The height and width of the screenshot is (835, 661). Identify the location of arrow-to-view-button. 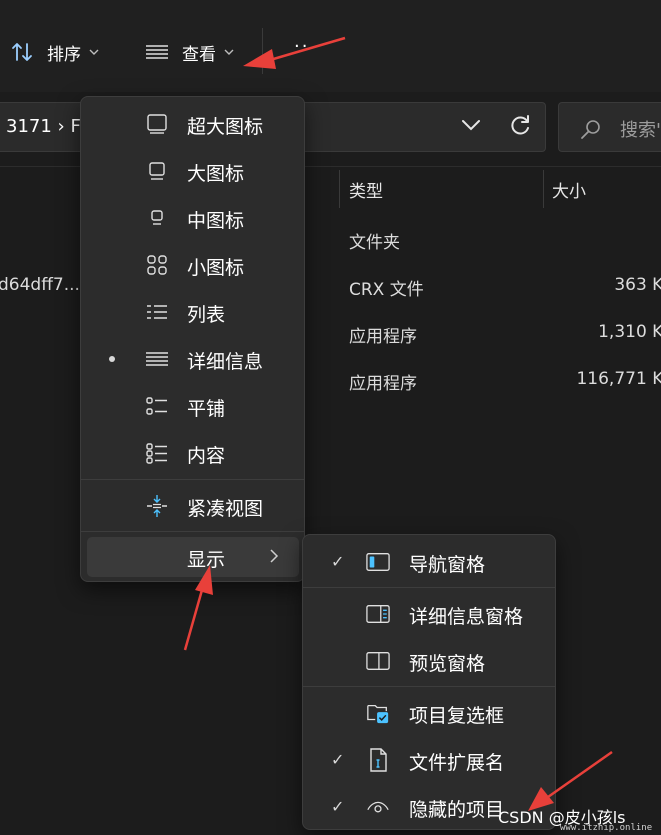
(294, 52).